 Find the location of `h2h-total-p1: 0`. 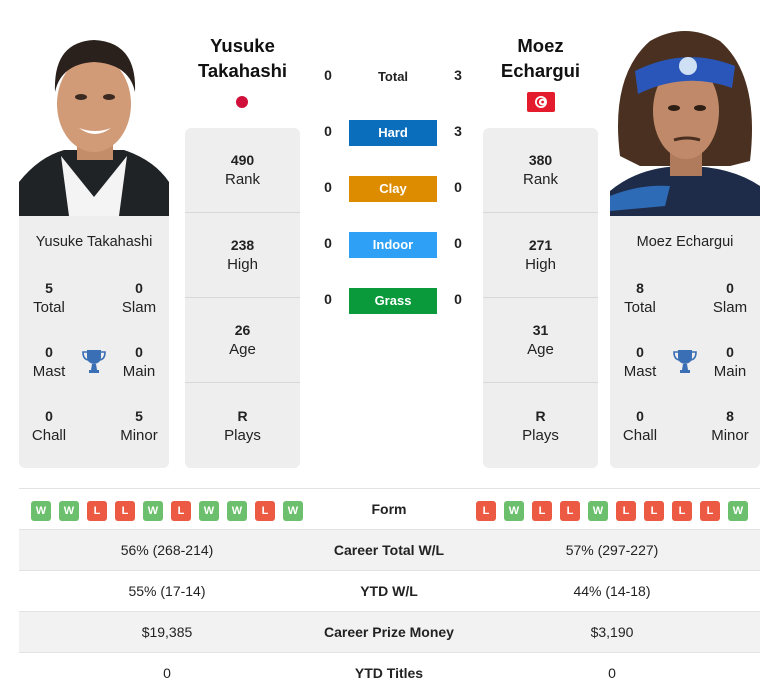

h2h-total-p1: 0 is located at coordinates (328, 75).